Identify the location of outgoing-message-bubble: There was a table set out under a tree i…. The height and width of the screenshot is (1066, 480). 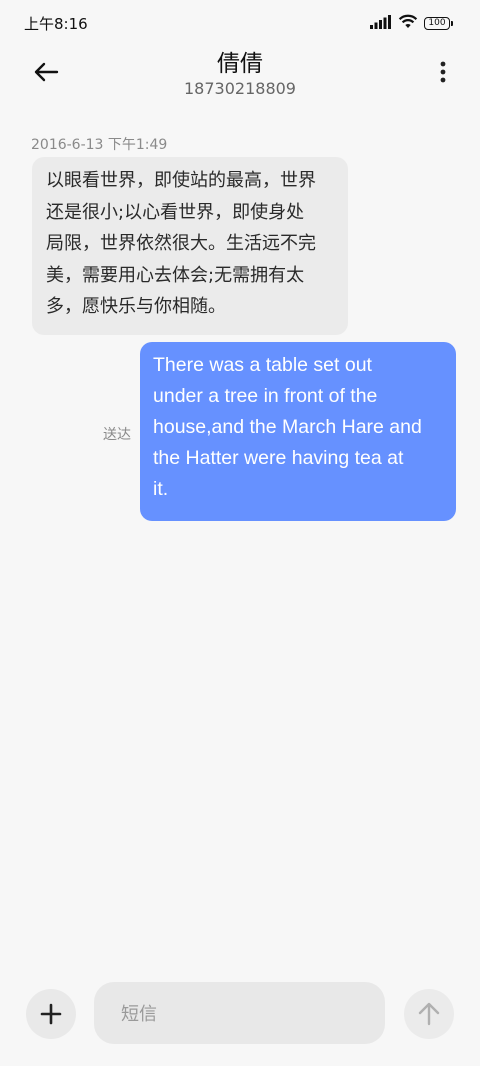
(298, 431).